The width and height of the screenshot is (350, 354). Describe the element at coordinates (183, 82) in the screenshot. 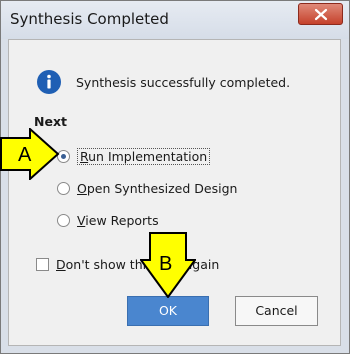

I see `message-text: Synthesis successfully completed.` at that location.